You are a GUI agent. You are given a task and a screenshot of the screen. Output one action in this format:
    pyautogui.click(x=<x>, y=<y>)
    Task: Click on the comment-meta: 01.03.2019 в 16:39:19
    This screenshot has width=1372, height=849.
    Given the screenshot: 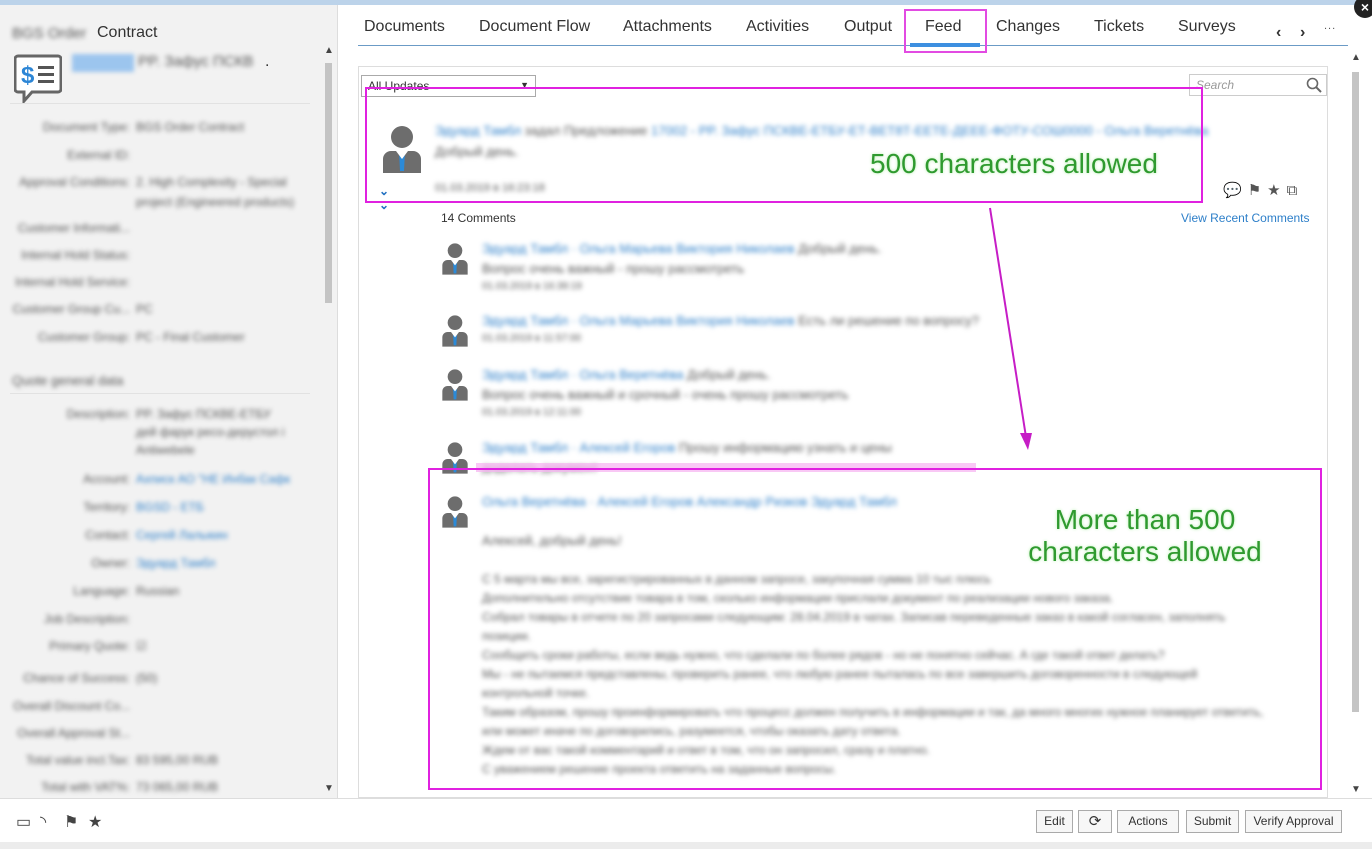 What is the action you would take?
    pyautogui.click(x=532, y=286)
    